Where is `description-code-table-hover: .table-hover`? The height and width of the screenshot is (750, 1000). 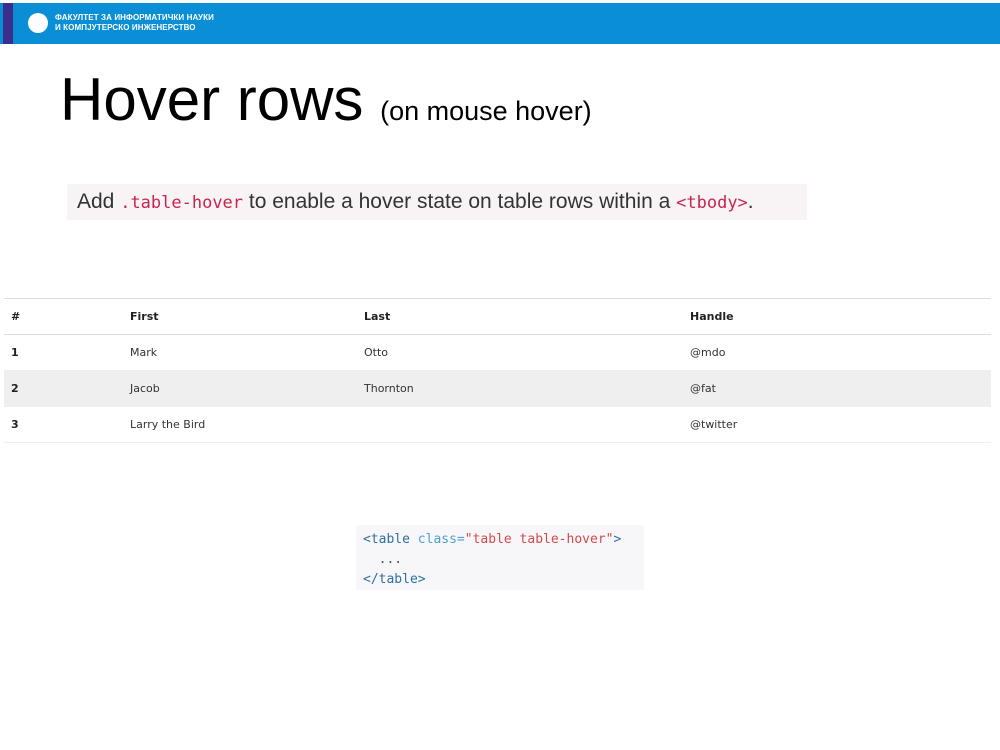 description-code-table-hover: .table-hover is located at coordinates (182, 203).